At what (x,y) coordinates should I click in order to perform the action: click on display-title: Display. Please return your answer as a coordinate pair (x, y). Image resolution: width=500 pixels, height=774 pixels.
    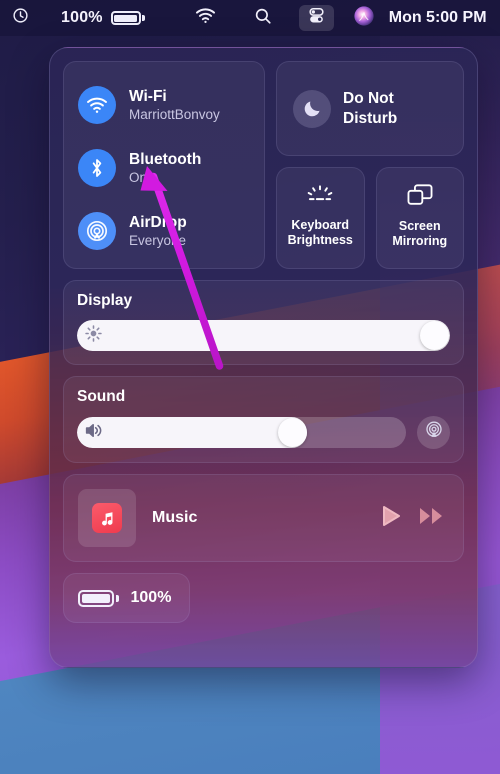
    Looking at the image, I should click on (105, 300).